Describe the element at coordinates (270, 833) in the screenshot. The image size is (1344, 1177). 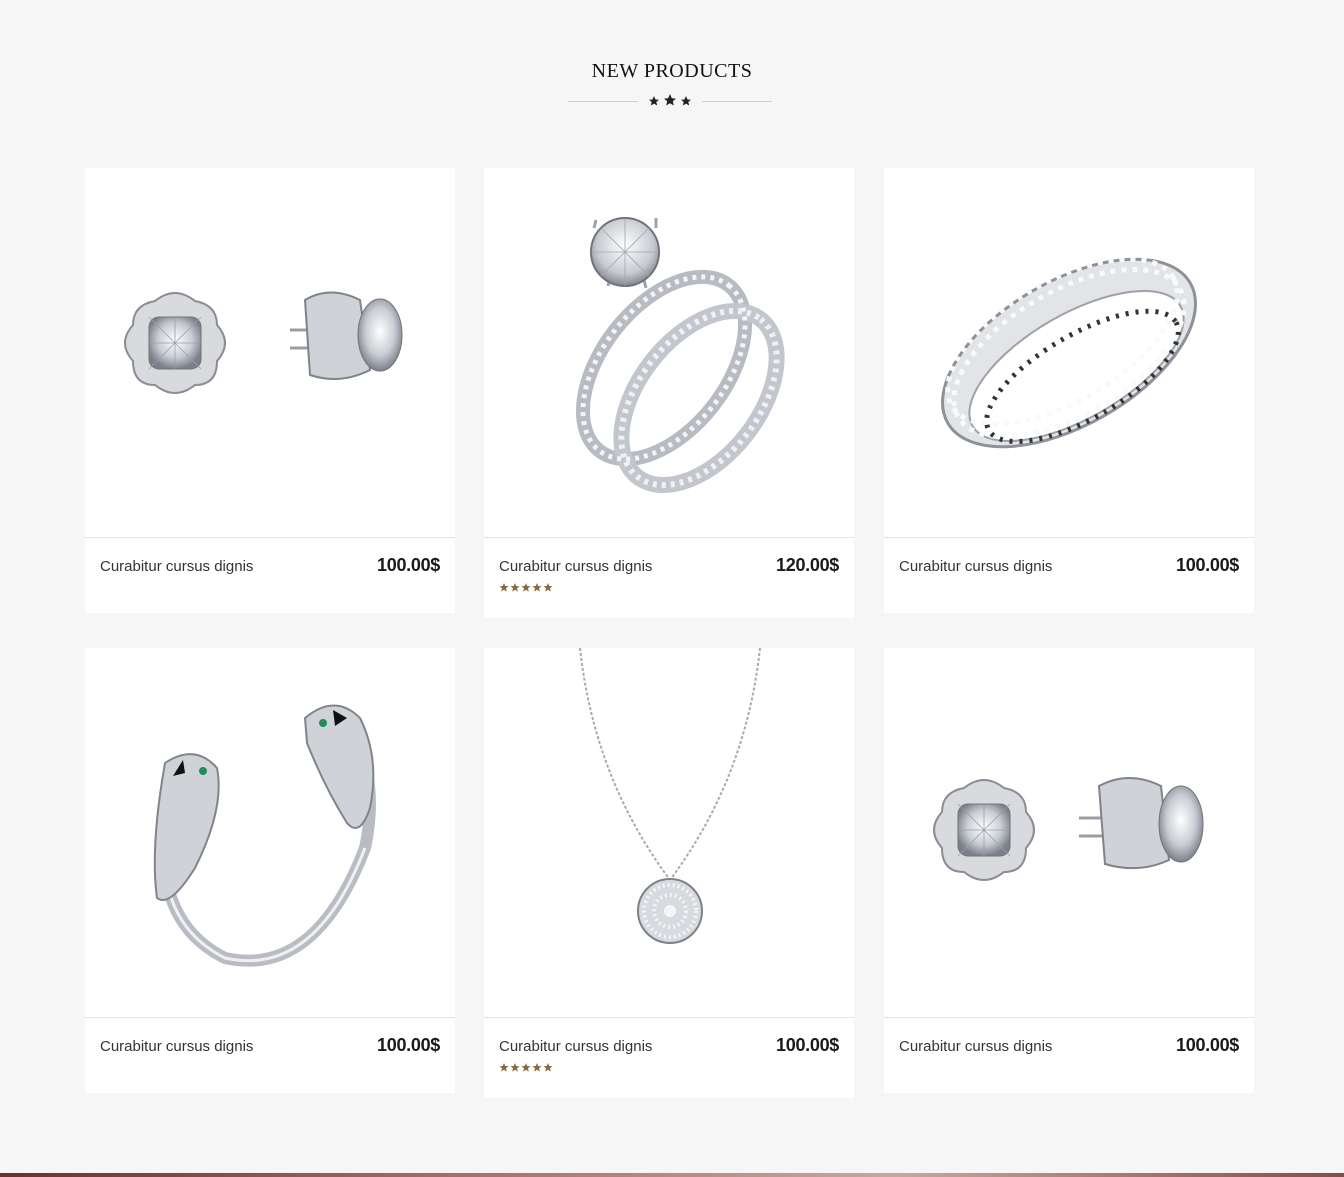
I see `bird-cuff-bracelet-image` at that location.